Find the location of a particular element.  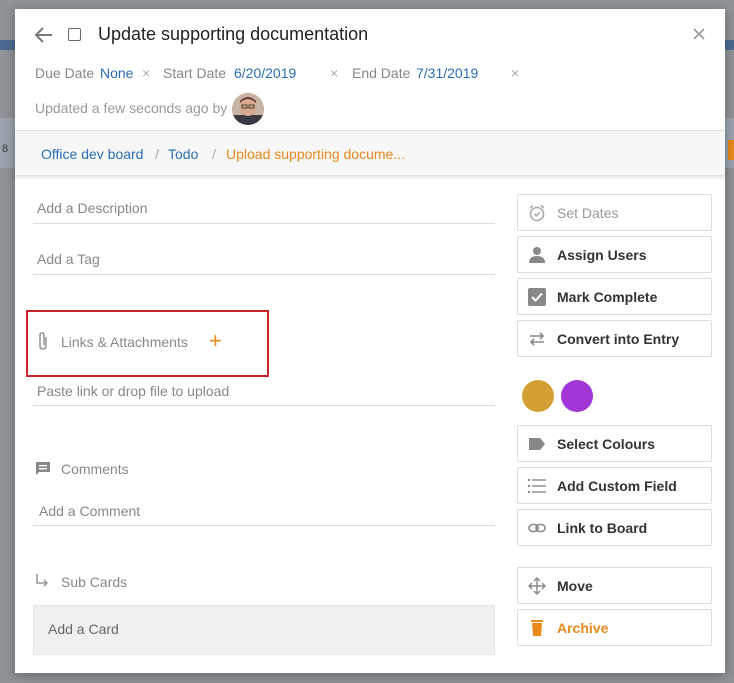

comment-underline is located at coordinates (264, 525).